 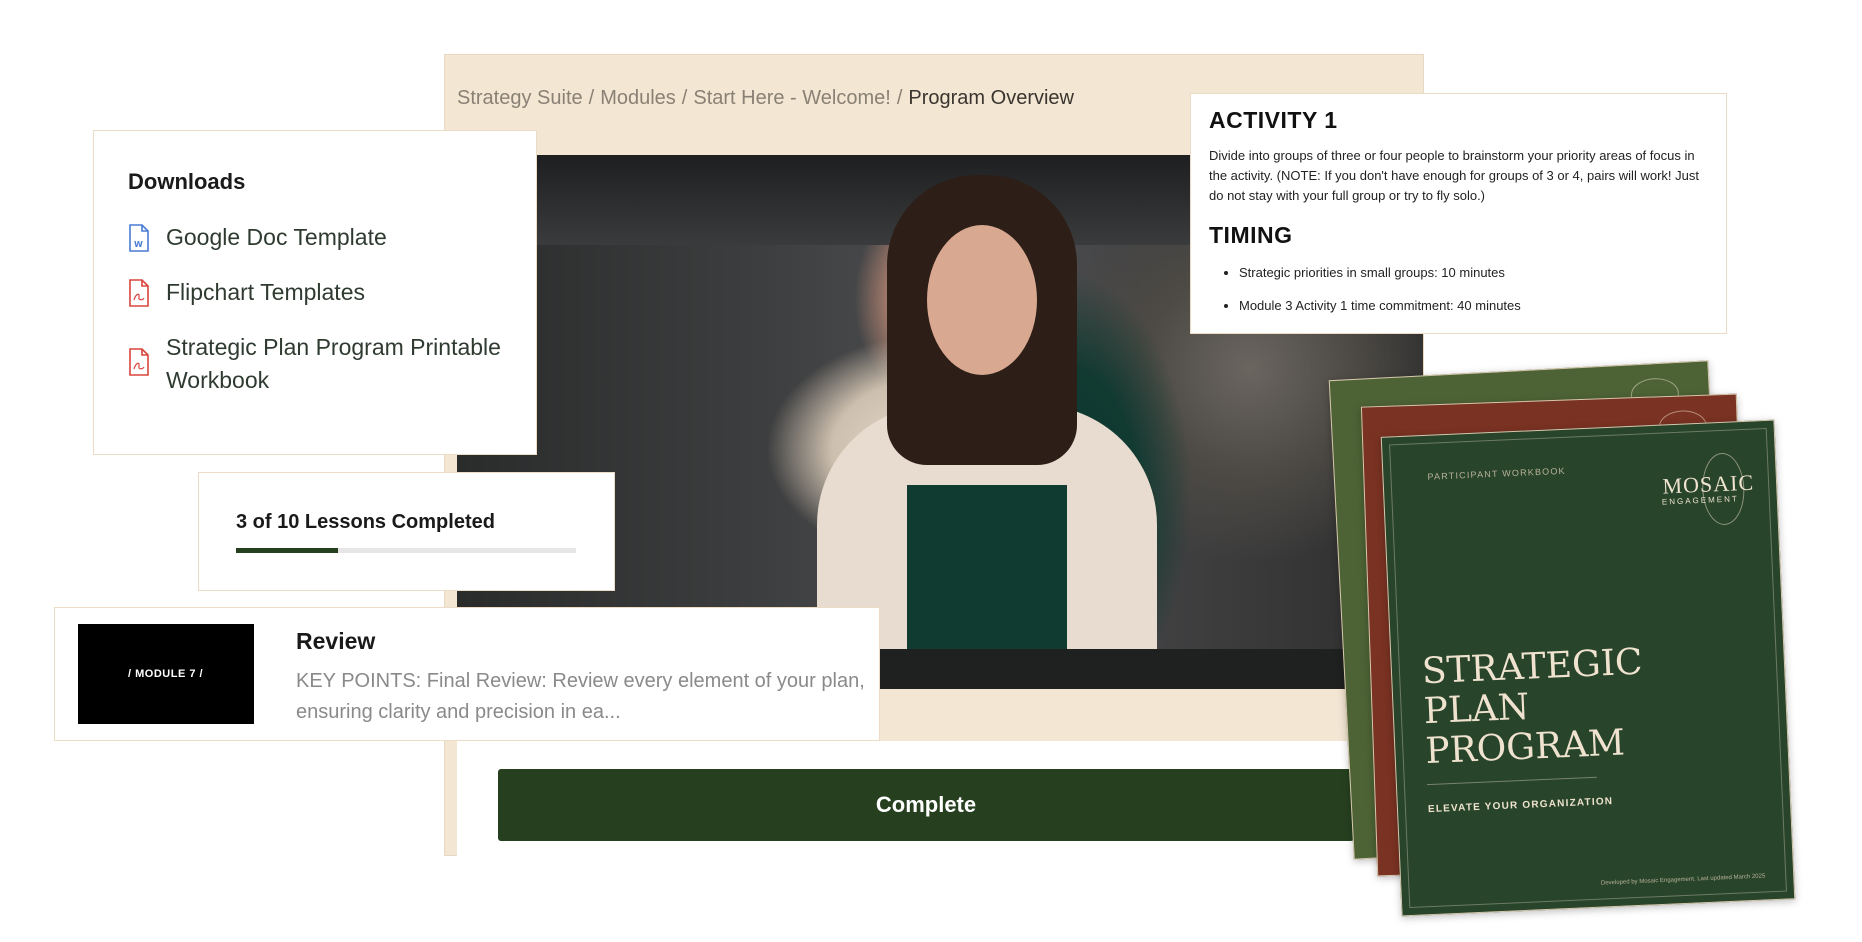 I want to click on download-google-doc-template: W Google Doc Template, so click(x=318, y=237).